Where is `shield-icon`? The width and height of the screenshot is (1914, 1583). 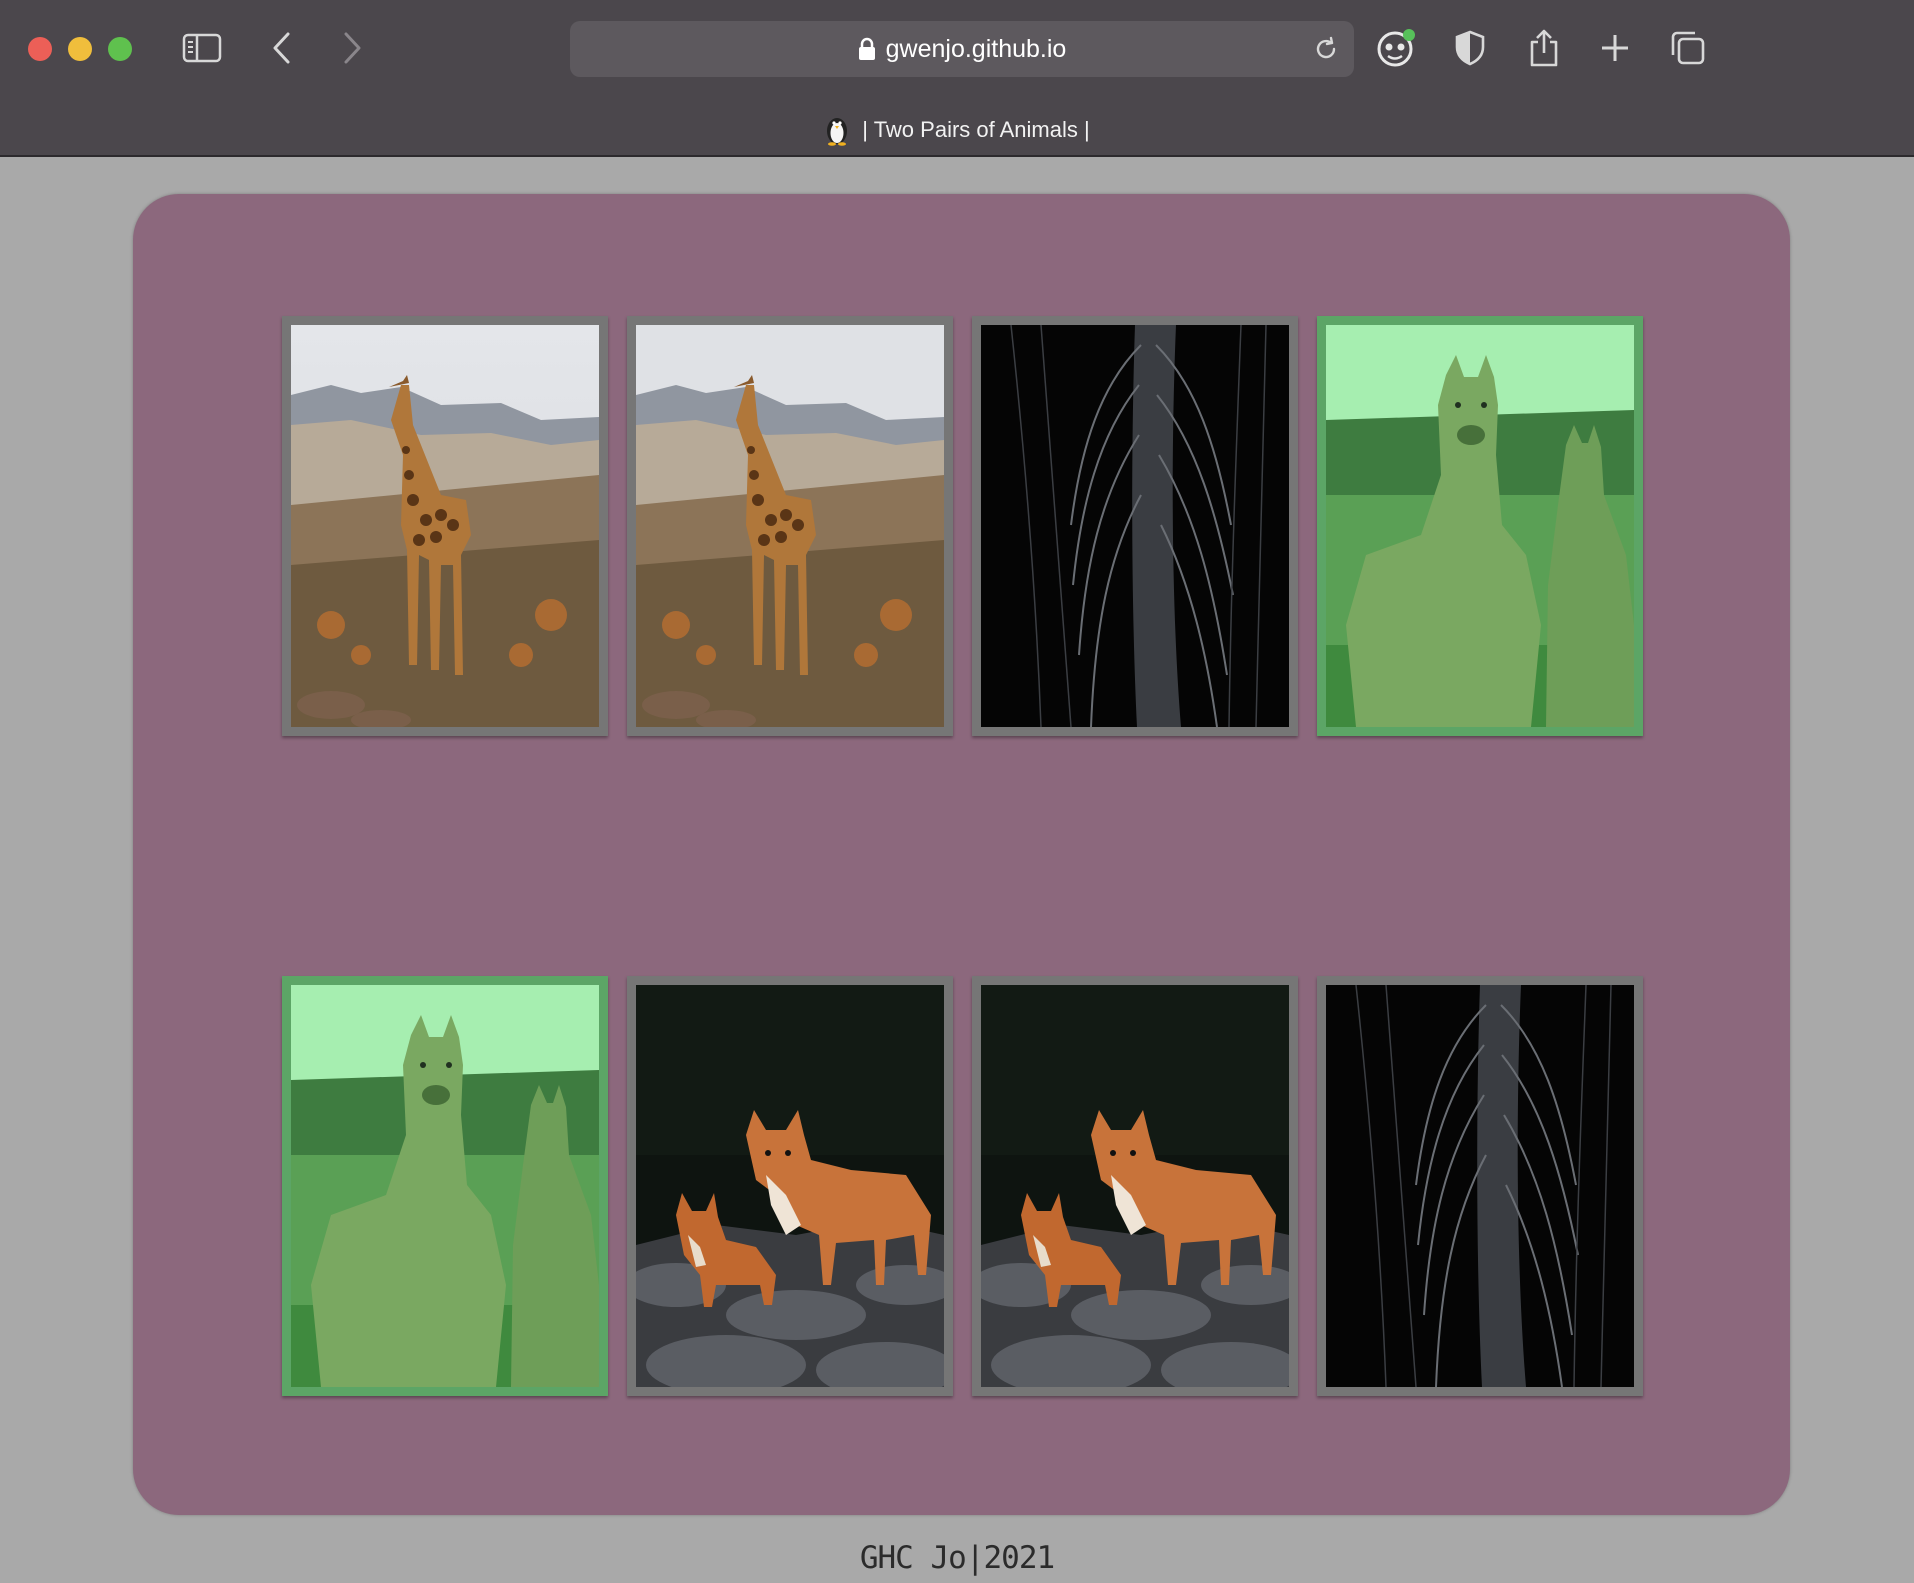
shield-icon is located at coordinates (1470, 48).